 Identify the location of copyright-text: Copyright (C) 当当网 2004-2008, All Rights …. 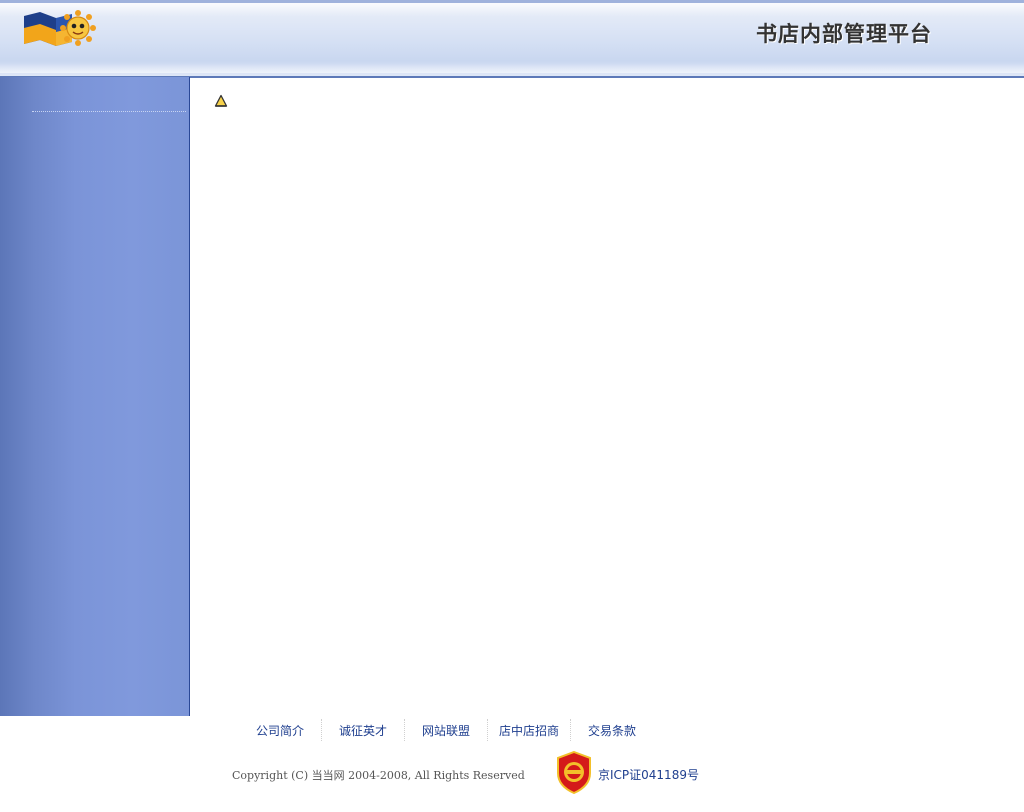
(378, 775).